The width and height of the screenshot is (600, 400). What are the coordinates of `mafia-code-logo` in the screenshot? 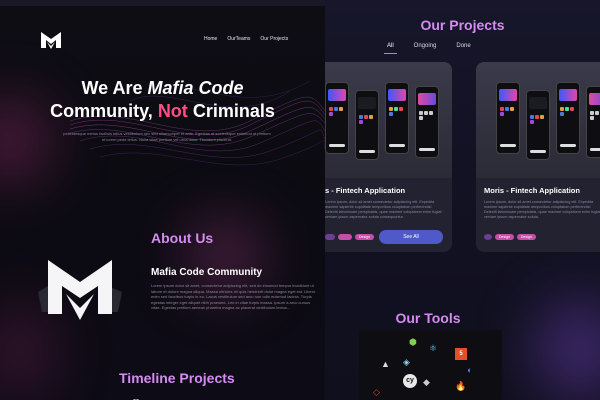 It's located at (51, 40).